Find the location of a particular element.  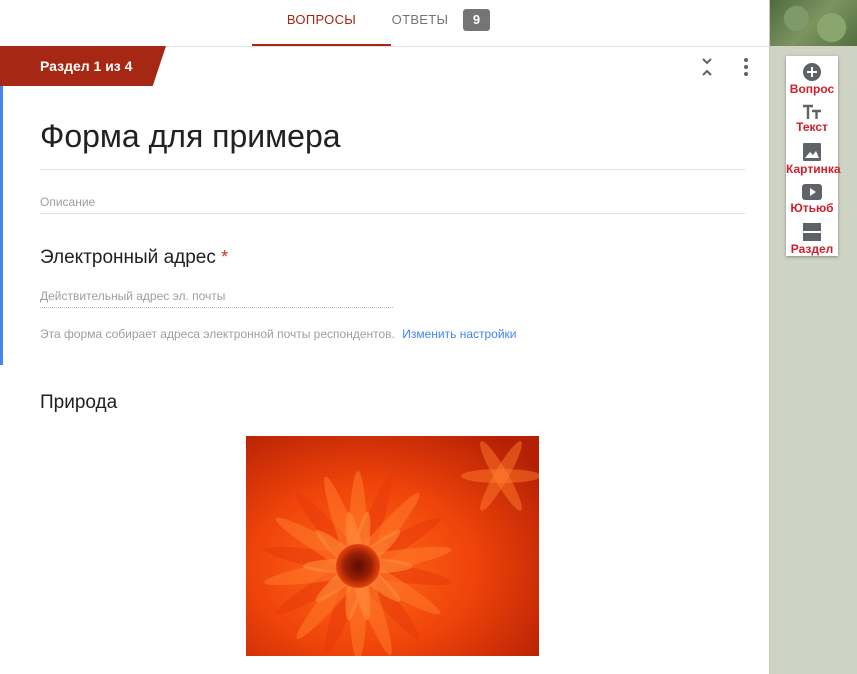

tab-bar: ВОПРОСЫ ОТВЕТЫ 9 is located at coordinates (384, 23).